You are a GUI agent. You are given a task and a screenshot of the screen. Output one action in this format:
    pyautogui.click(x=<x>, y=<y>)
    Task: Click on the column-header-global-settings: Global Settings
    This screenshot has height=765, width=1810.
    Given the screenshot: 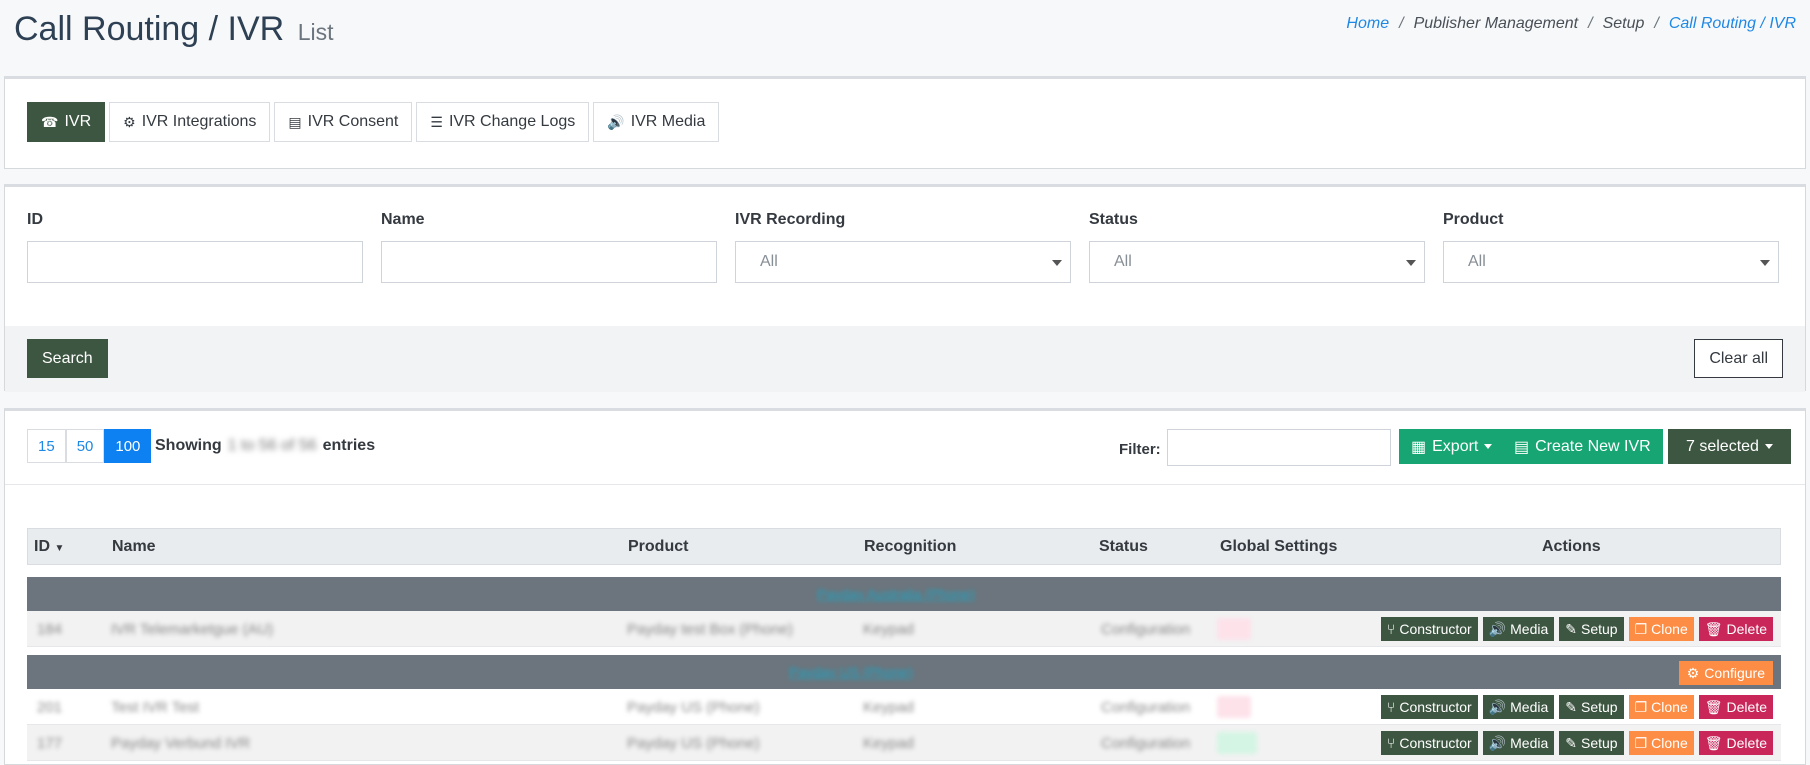 What is the action you would take?
    pyautogui.click(x=1278, y=547)
    